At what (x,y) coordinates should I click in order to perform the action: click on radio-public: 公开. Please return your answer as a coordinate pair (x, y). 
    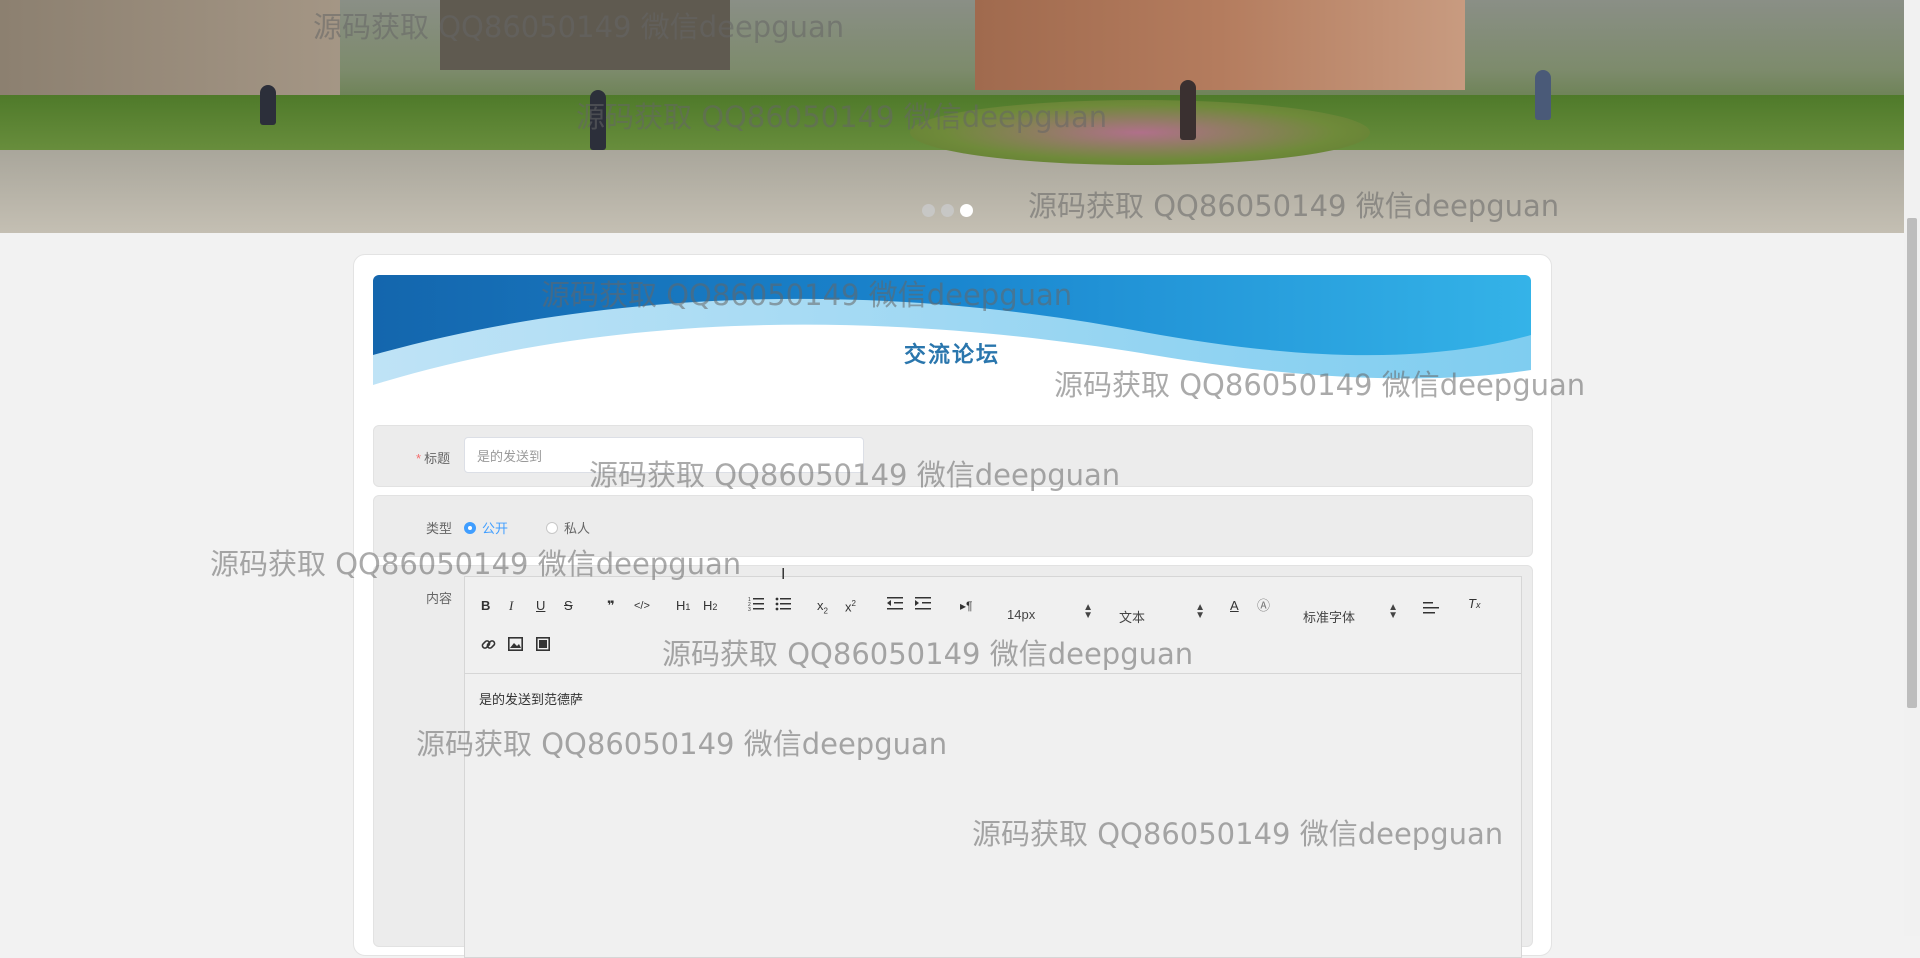
    Looking at the image, I should click on (486, 527).